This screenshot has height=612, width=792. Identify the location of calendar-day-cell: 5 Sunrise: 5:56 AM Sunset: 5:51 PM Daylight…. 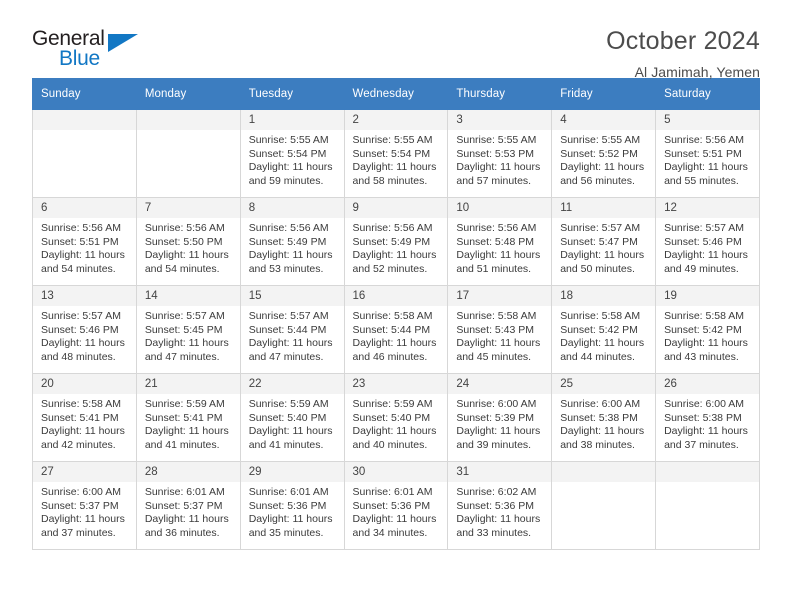
(707, 153).